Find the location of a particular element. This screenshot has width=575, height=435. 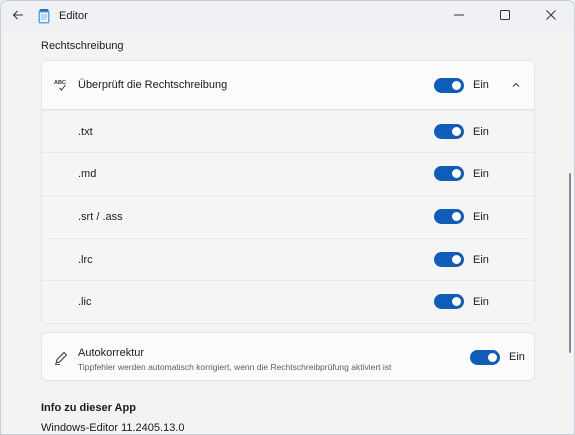

back-button is located at coordinates (18, 16).